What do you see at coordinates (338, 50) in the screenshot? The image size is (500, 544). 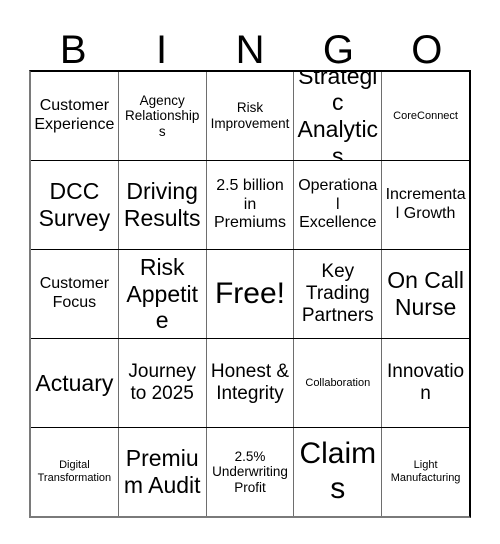 I see `header-letter-g: G` at bounding box center [338, 50].